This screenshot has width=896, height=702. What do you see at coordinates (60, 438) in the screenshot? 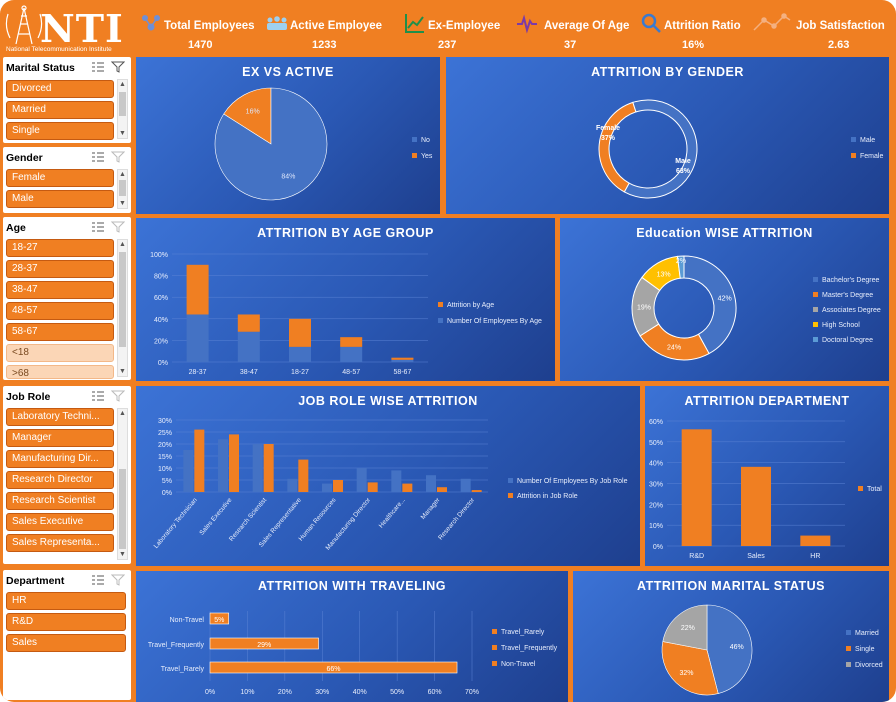
I see `slicer-item-manager: Manager` at bounding box center [60, 438].